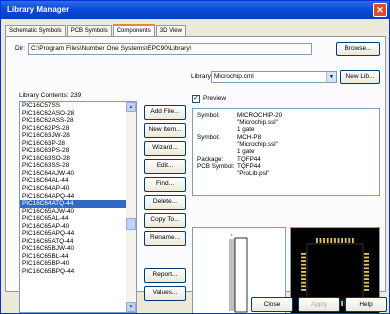  I want to click on list-item: PIC16C63P-28, so click(78, 144).